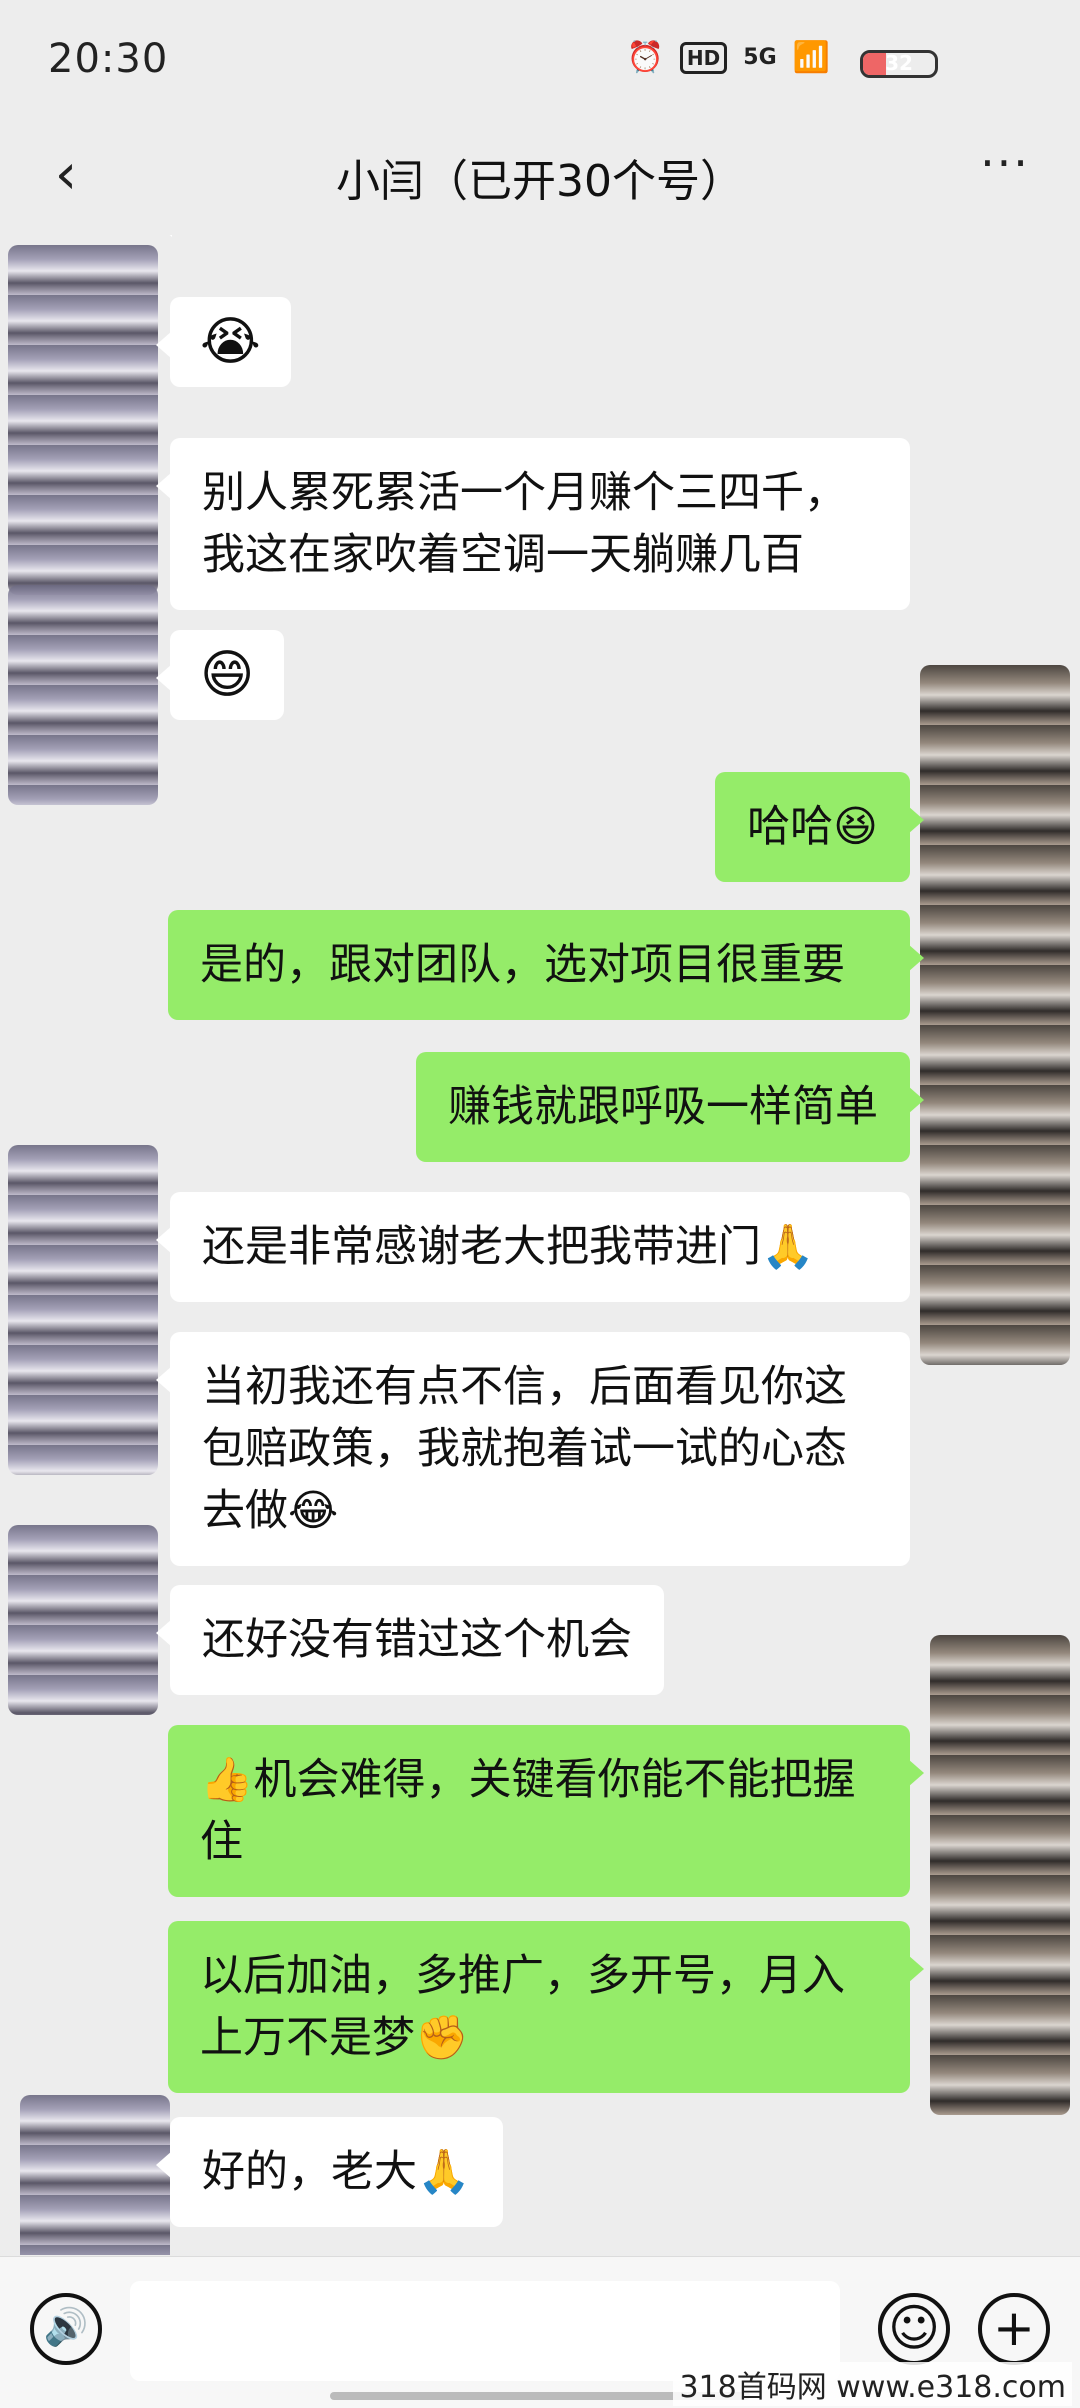 This screenshot has height=2408, width=1080. I want to click on message-bubble-outgoing: 以后加油，多推广，多开号，月入上万不是梦✊, so click(546, 2007).